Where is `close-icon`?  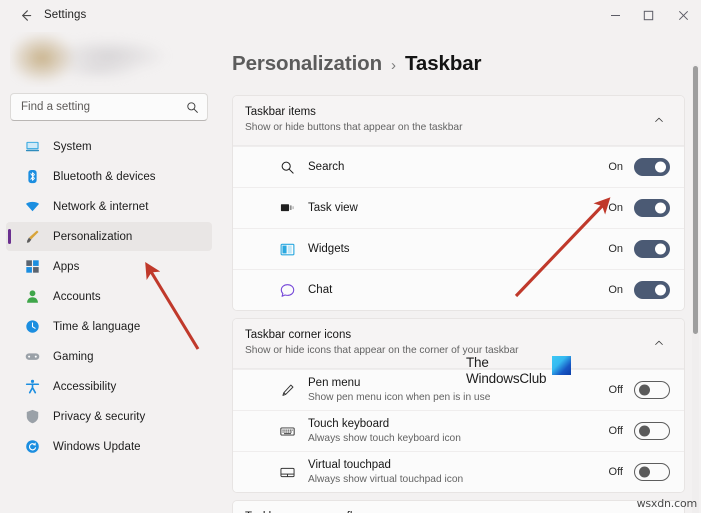
close-icon is located at coordinates (683, 15).